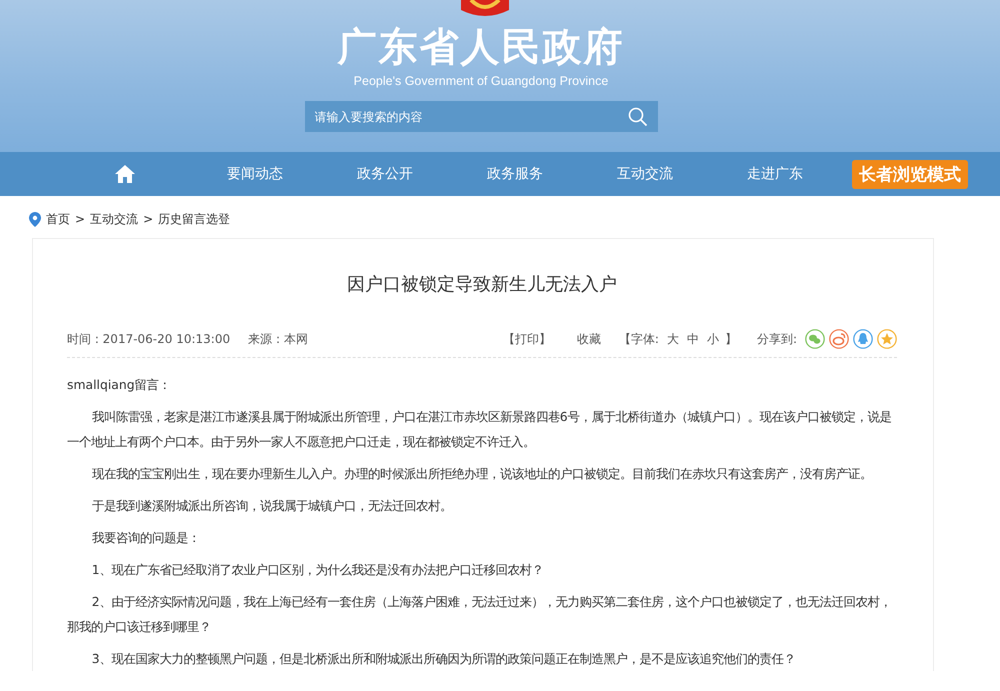 Image resolution: width=1000 pixels, height=691 pixels. Describe the element at coordinates (317, 570) in the screenshot. I see `message-paragraph: 1、现在广东省已经取消了农业户口区别，为什么我还是没有办法把户口迁移回农村？` at that location.